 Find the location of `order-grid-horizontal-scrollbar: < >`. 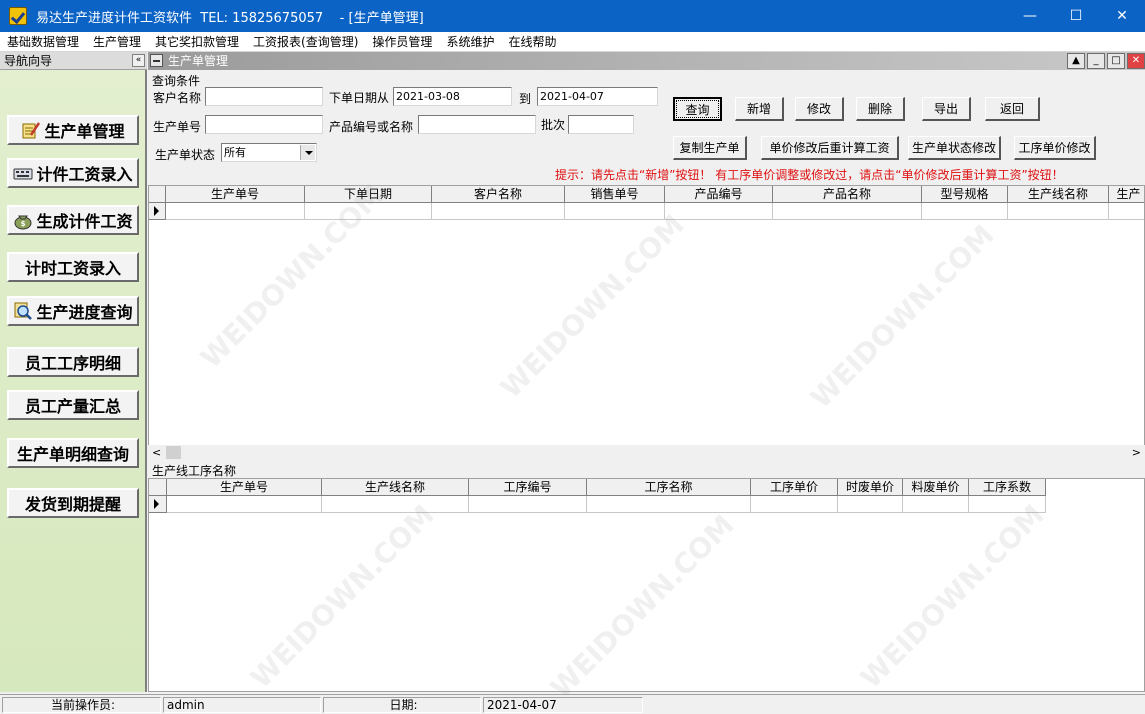

order-grid-horizontal-scrollbar: < > is located at coordinates (646, 453).